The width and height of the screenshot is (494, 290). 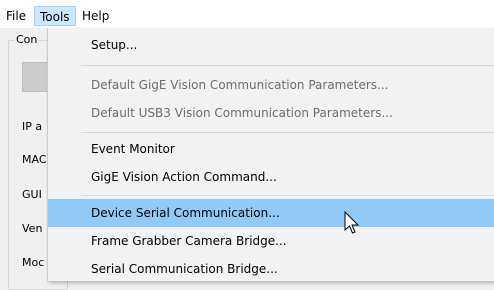 I want to click on menu-file: File, so click(x=16, y=16).